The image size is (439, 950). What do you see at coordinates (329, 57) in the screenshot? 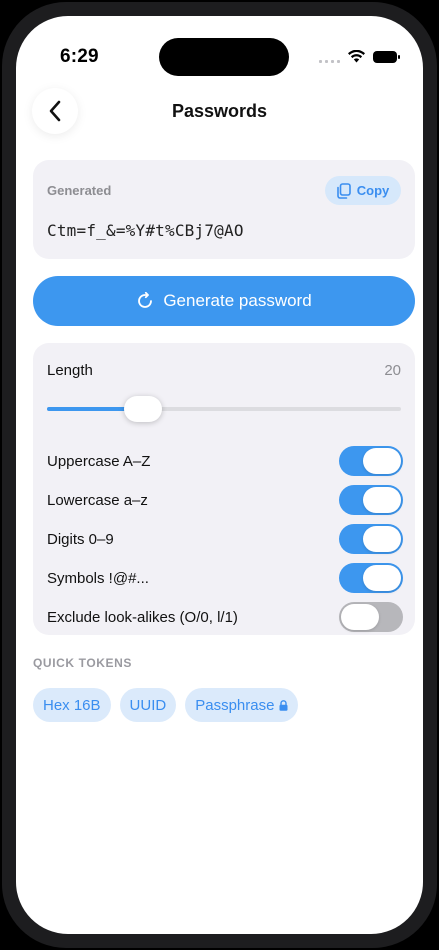
I see `cellular-signal-icon` at bounding box center [329, 57].